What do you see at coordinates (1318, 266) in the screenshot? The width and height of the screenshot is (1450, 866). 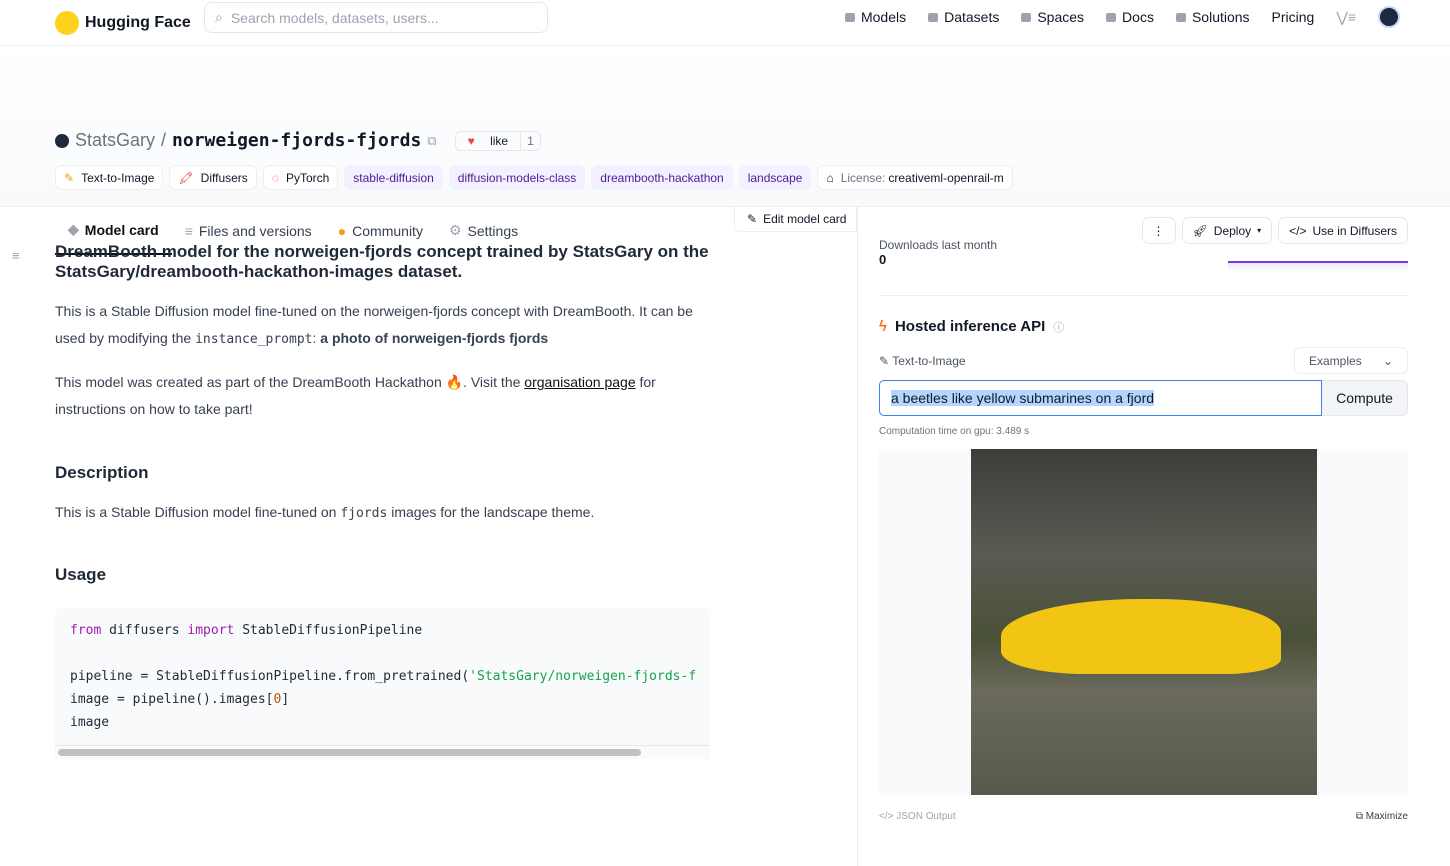 I see `downloads-sparkline` at bounding box center [1318, 266].